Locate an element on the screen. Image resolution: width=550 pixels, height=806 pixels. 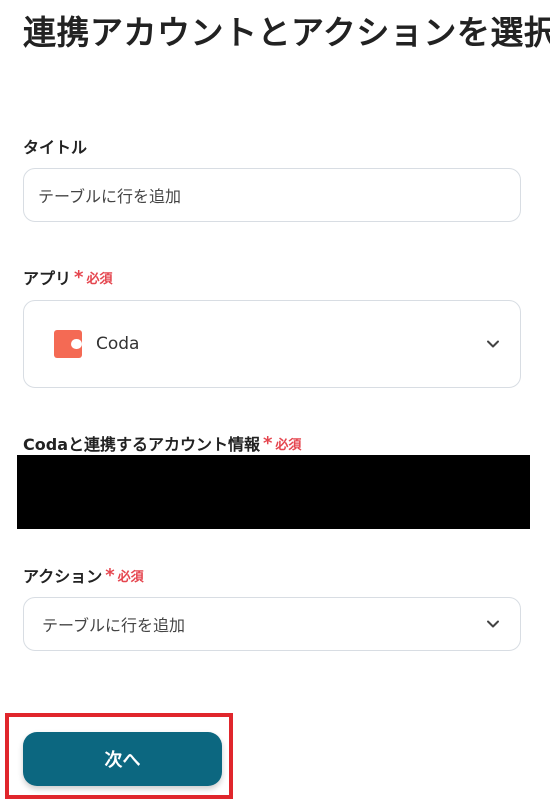
title-input is located at coordinates (272, 195).